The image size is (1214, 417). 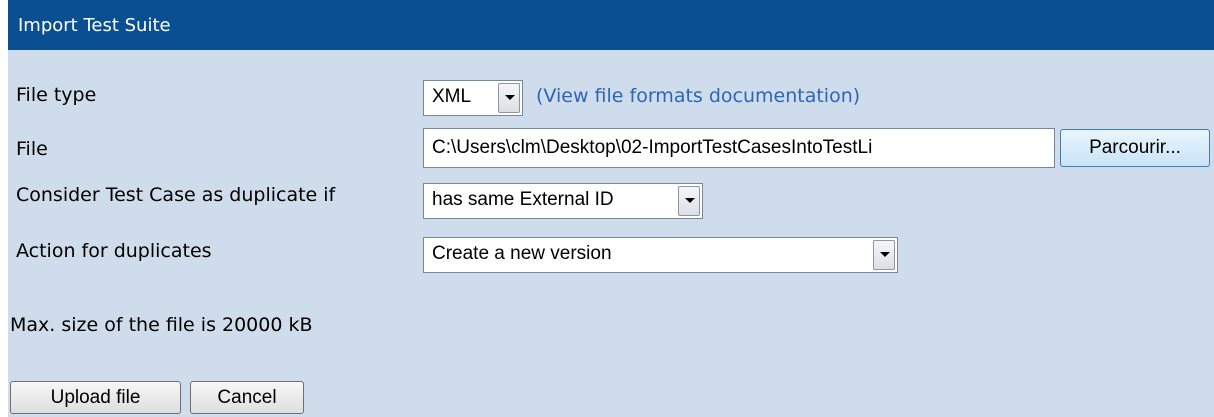 I want to click on file-formats-doc-link: (View file formats documentation), so click(x=698, y=96).